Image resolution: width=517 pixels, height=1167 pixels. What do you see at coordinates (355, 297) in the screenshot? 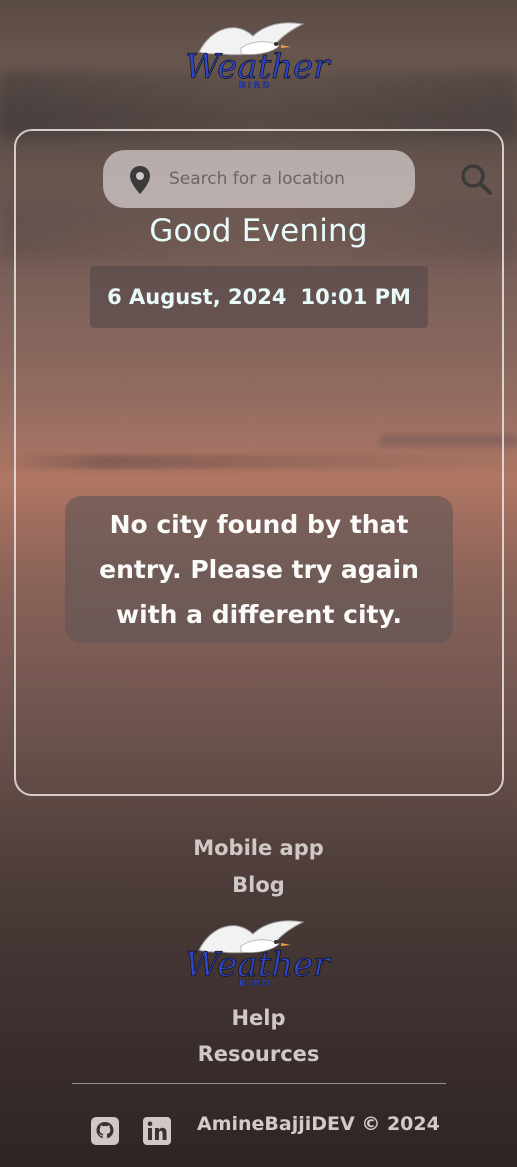
I see `current-time: 10:01 PM` at bounding box center [355, 297].